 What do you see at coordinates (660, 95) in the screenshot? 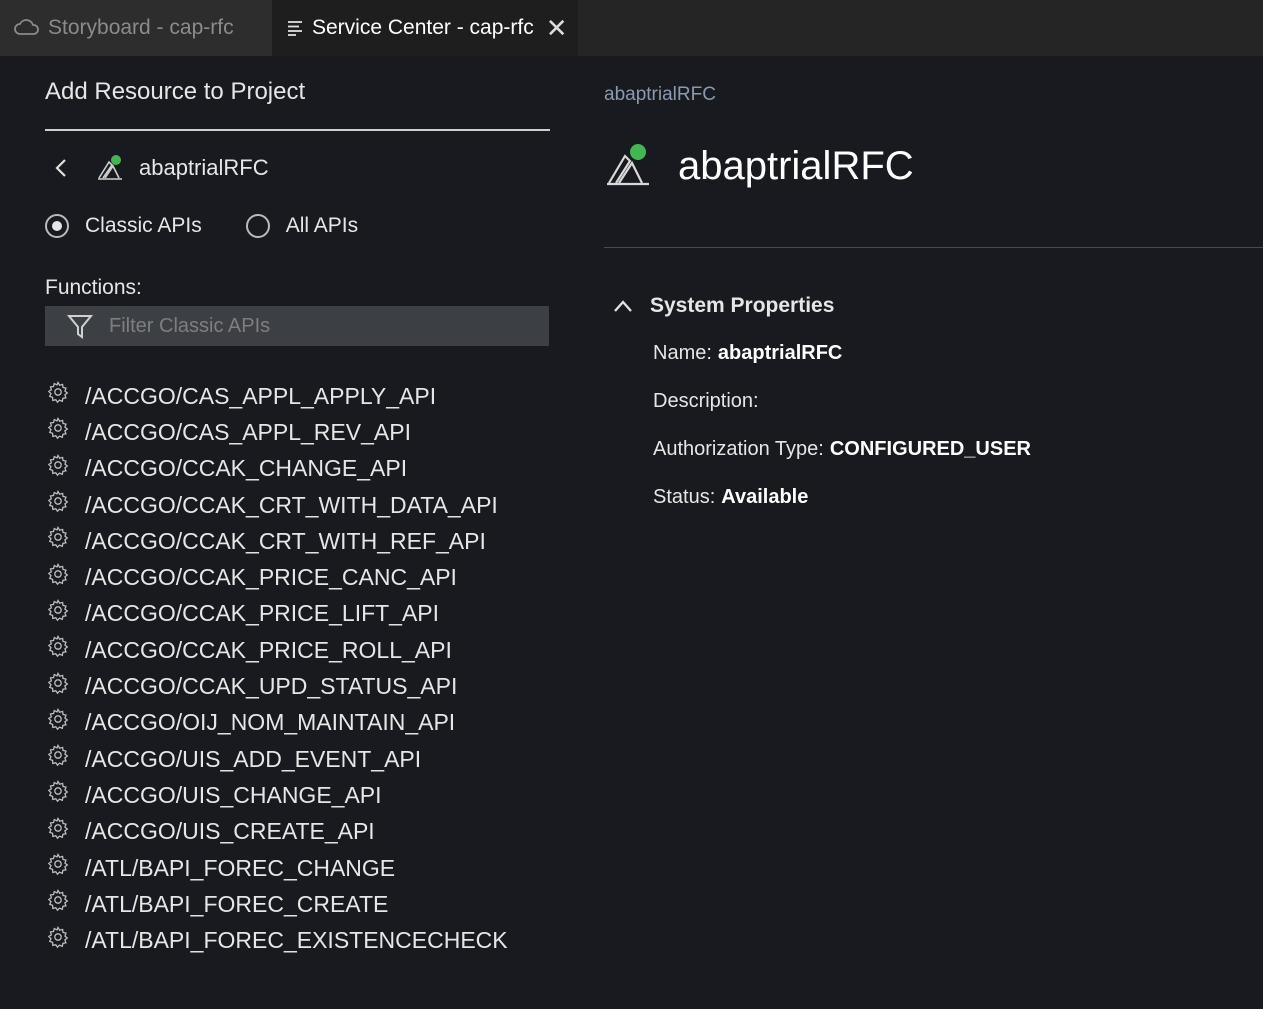
I see `details-breadcrumb: abaptrialRFC` at bounding box center [660, 95].